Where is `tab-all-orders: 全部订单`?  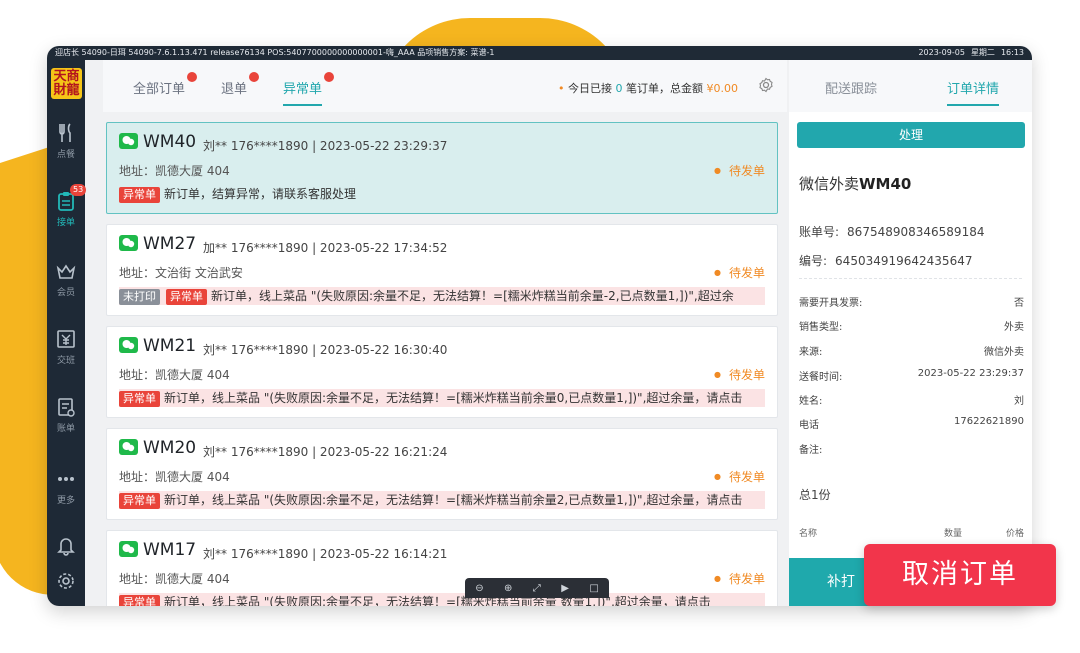 tab-all-orders: 全部订单 is located at coordinates (165, 84).